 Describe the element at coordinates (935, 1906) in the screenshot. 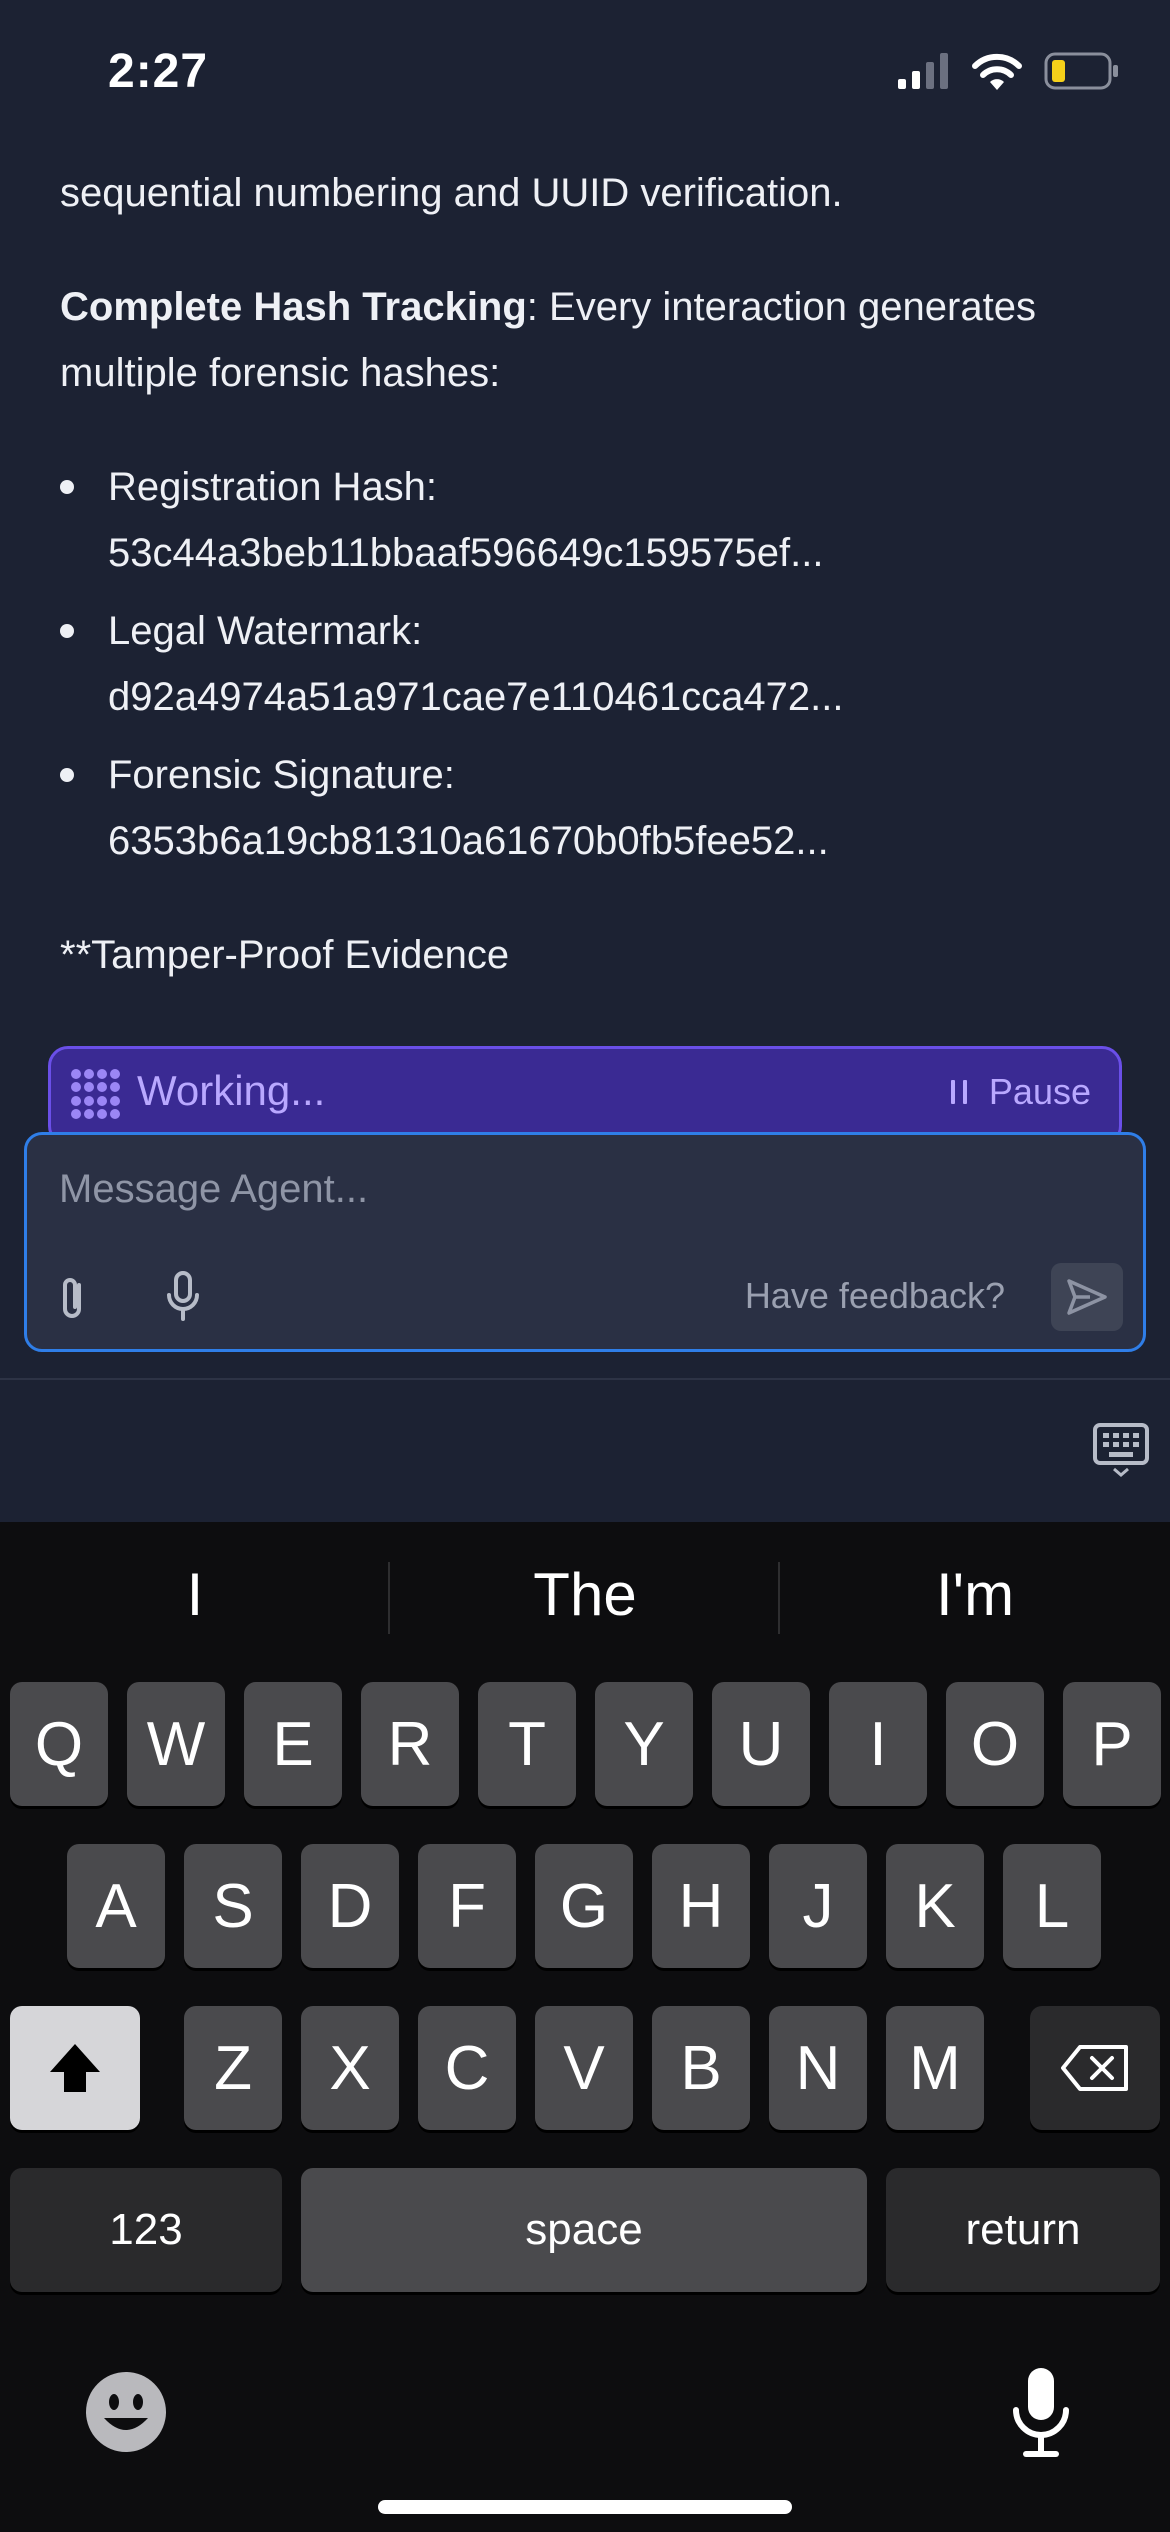

I see `key-k: K` at that location.